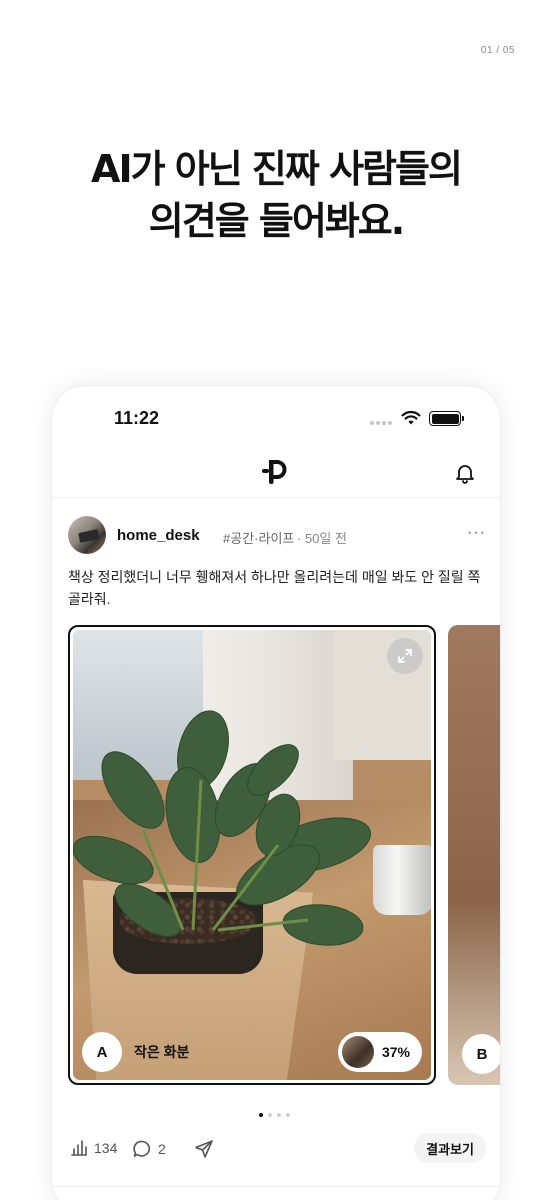 The image size is (552, 1200). What do you see at coordinates (277, 169) in the screenshot?
I see `headline-line-1: AI가 아닌 진짜 사람들의` at bounding box center [277, 169].